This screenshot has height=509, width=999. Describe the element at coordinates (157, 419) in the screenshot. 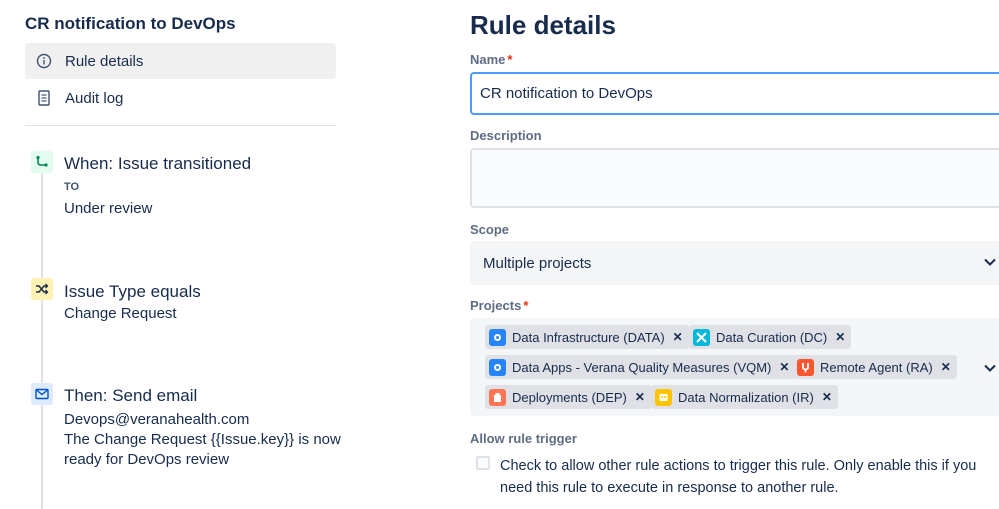

I see `action-email: Devops@veranahealth.com` at that location.